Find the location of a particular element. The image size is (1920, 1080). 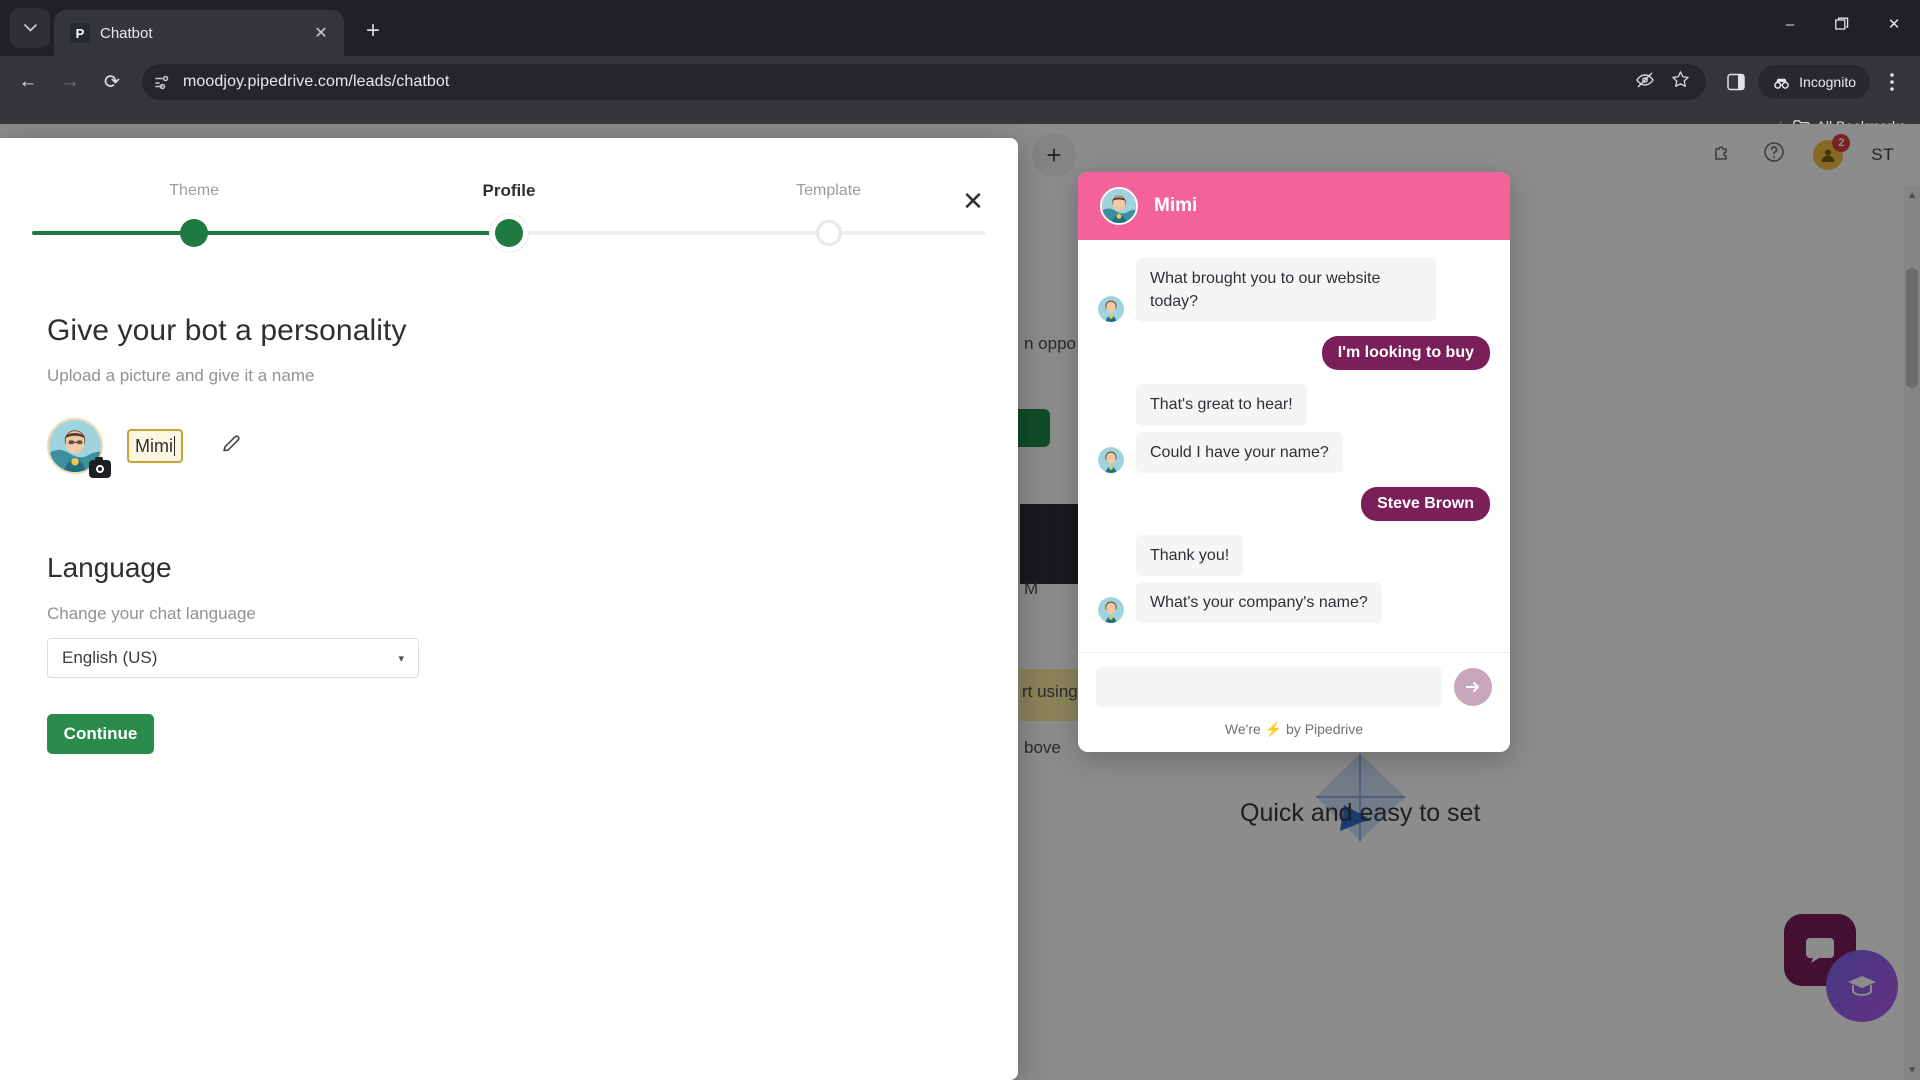

step-dot-theme is located at coordinates (194, 233).